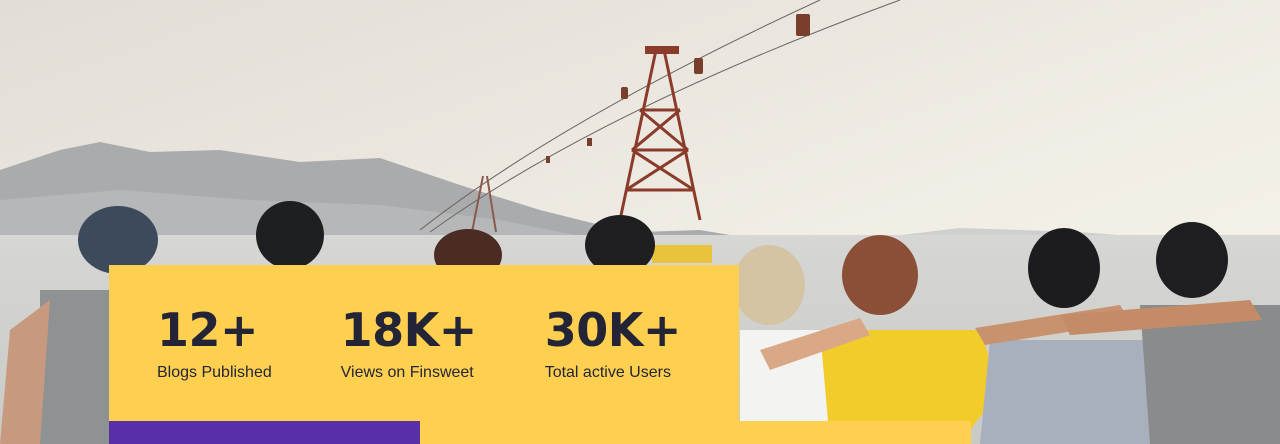 Image resolution: width=1280 pixels, height=444 pixels. Describe the element at coordinates (607, 372) in the screenshot. I see `stat-label: Total active Users` at that location.